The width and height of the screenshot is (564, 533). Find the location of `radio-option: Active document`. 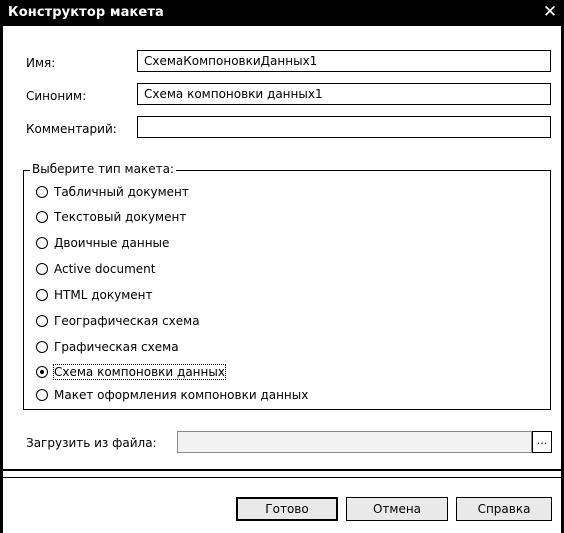

radio-option: Active document is located at coordinates (95, 269).